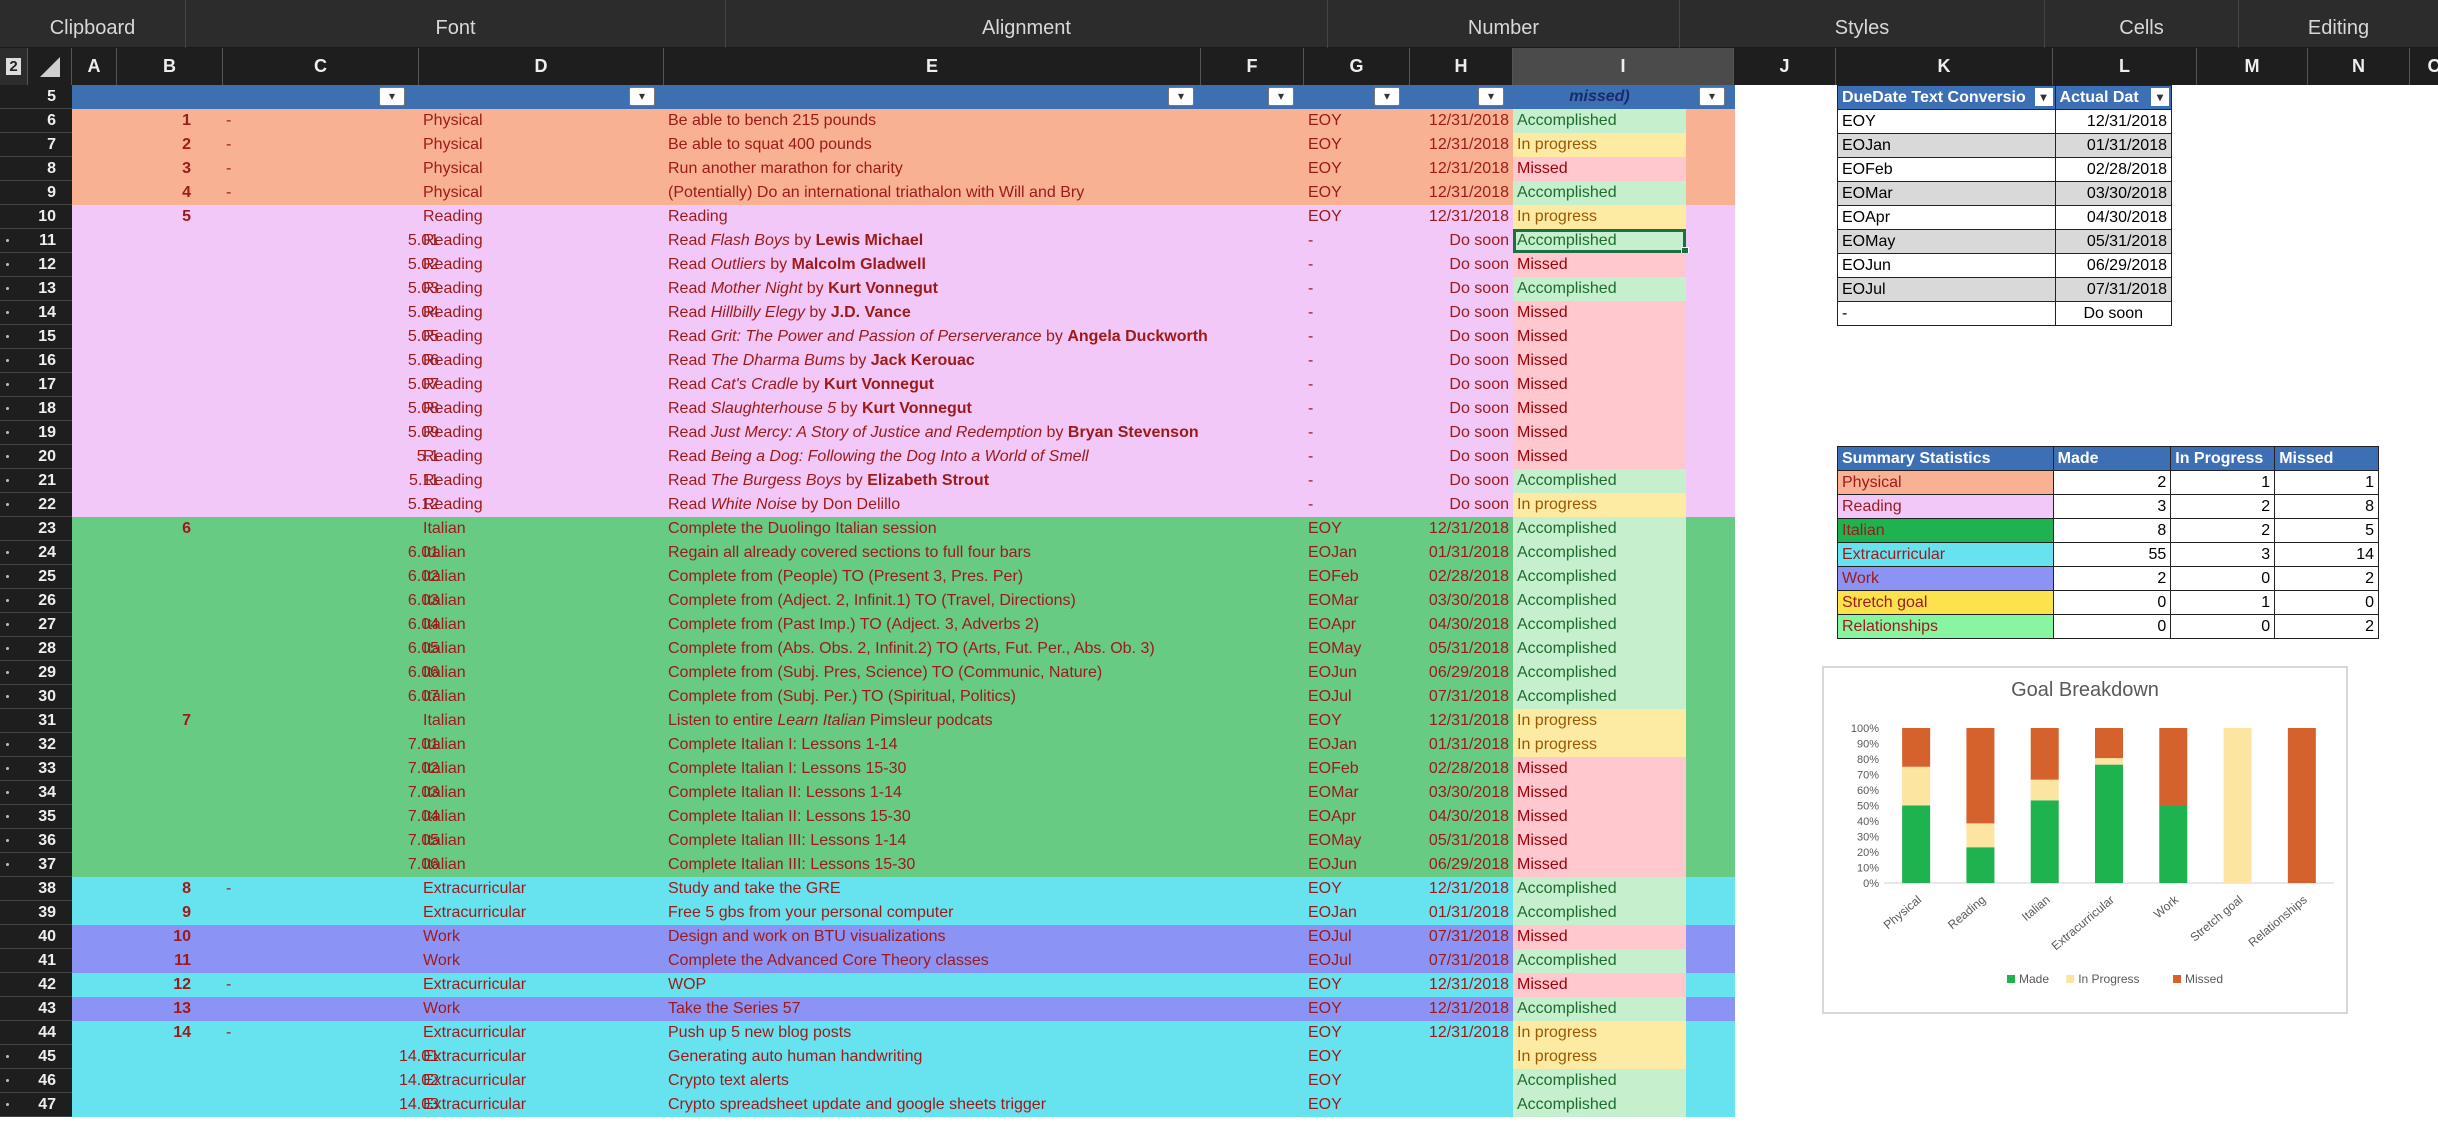 Image resolution: width=2438 pixels, height=1122 pixels. I want to click on row-header: 44, so click(36, 1033).